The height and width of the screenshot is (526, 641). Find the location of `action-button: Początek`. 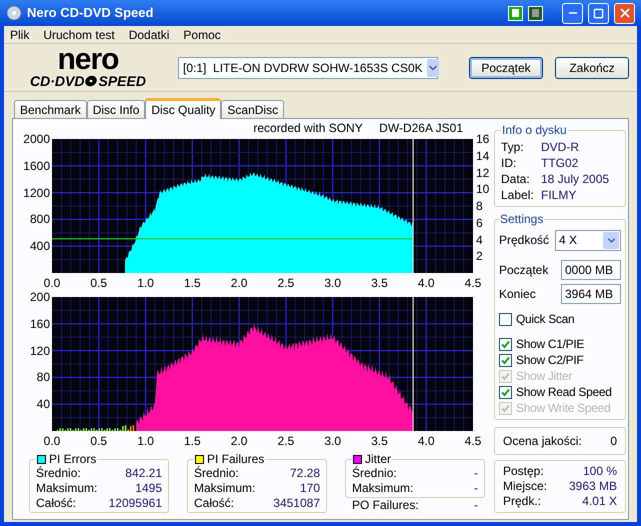

action-button: Początek is located at coordinates (506, 67).